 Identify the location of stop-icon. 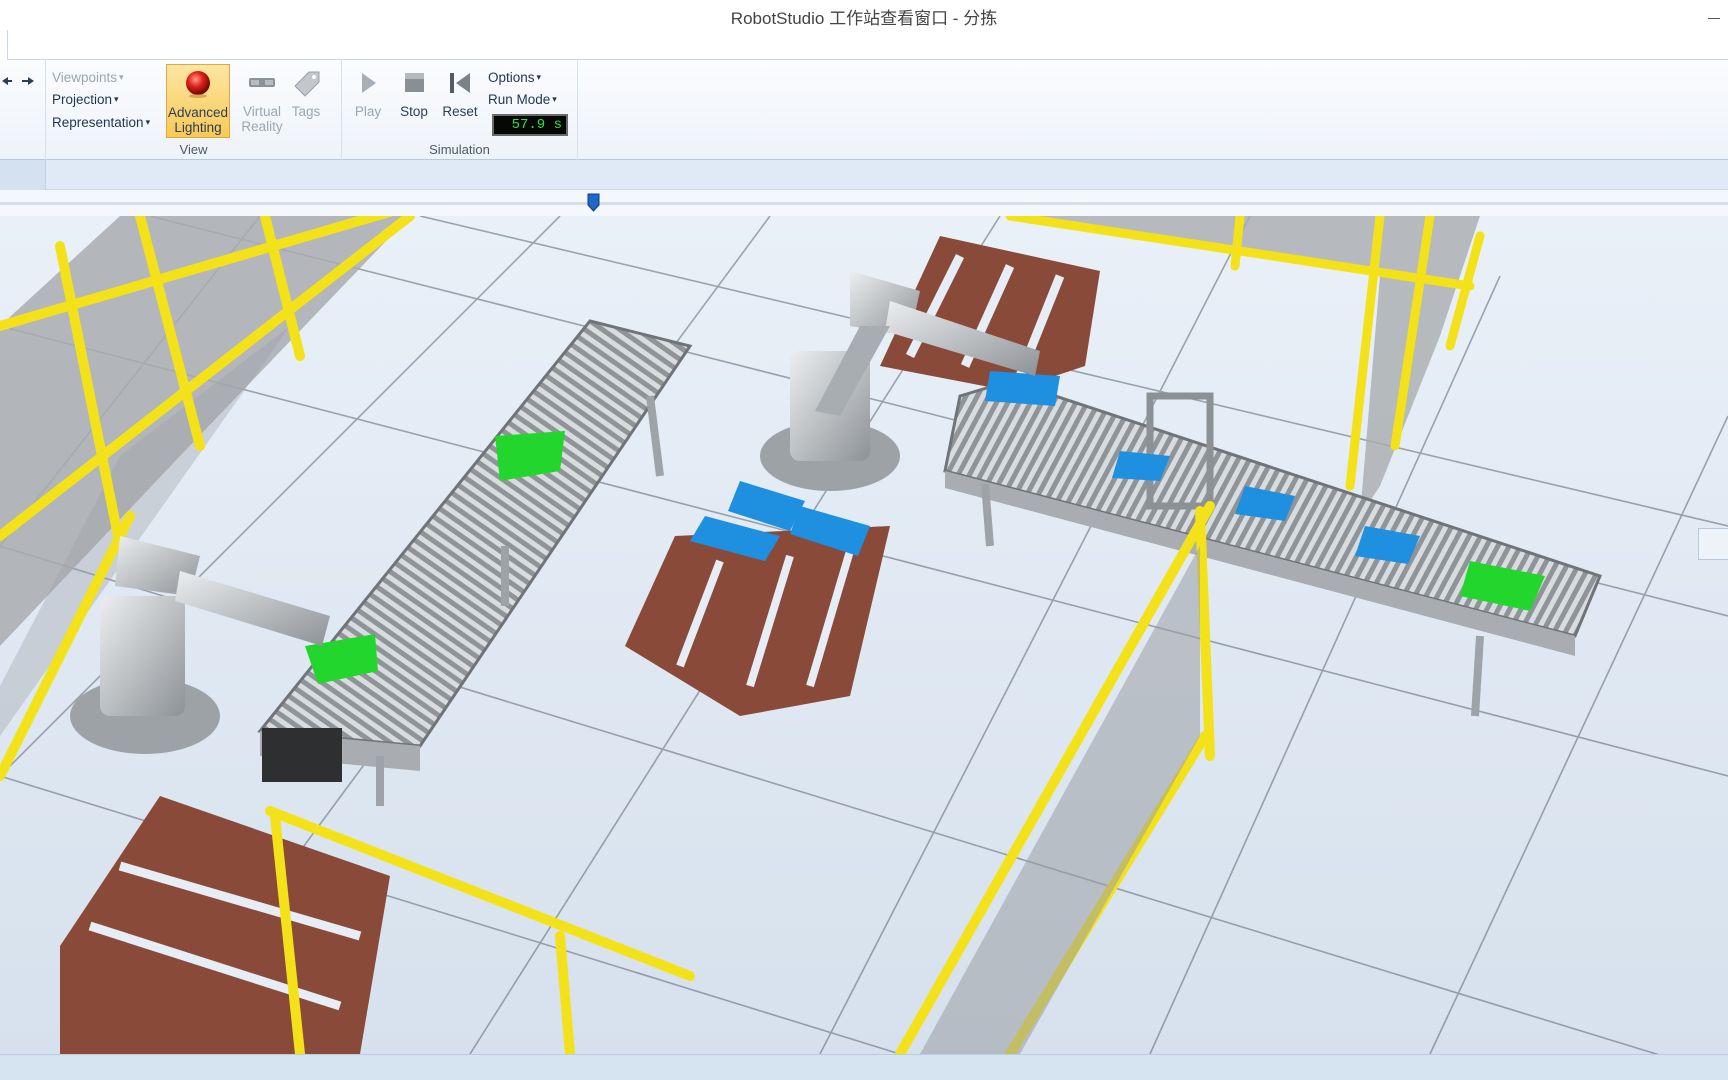
(414, 82).